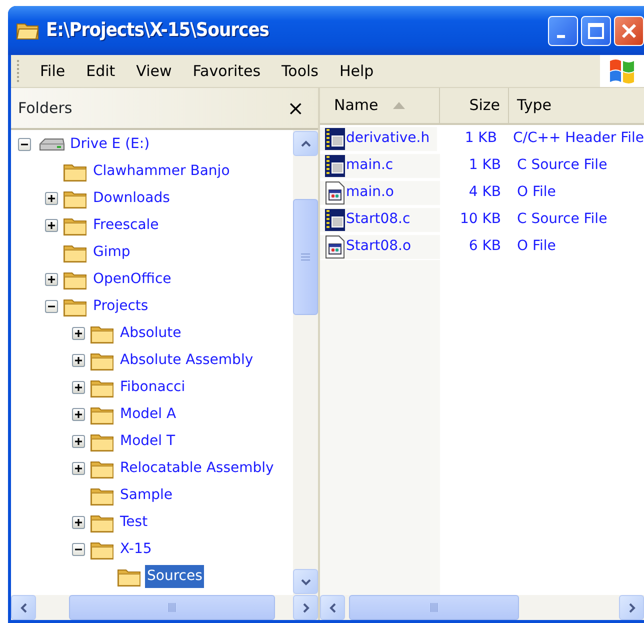 The width and height of the screenshot is (644, 623). What do you see at coordinates (560, 36) in the screenshot?
I see `minimize-icon` at bounding box center [560, 36].